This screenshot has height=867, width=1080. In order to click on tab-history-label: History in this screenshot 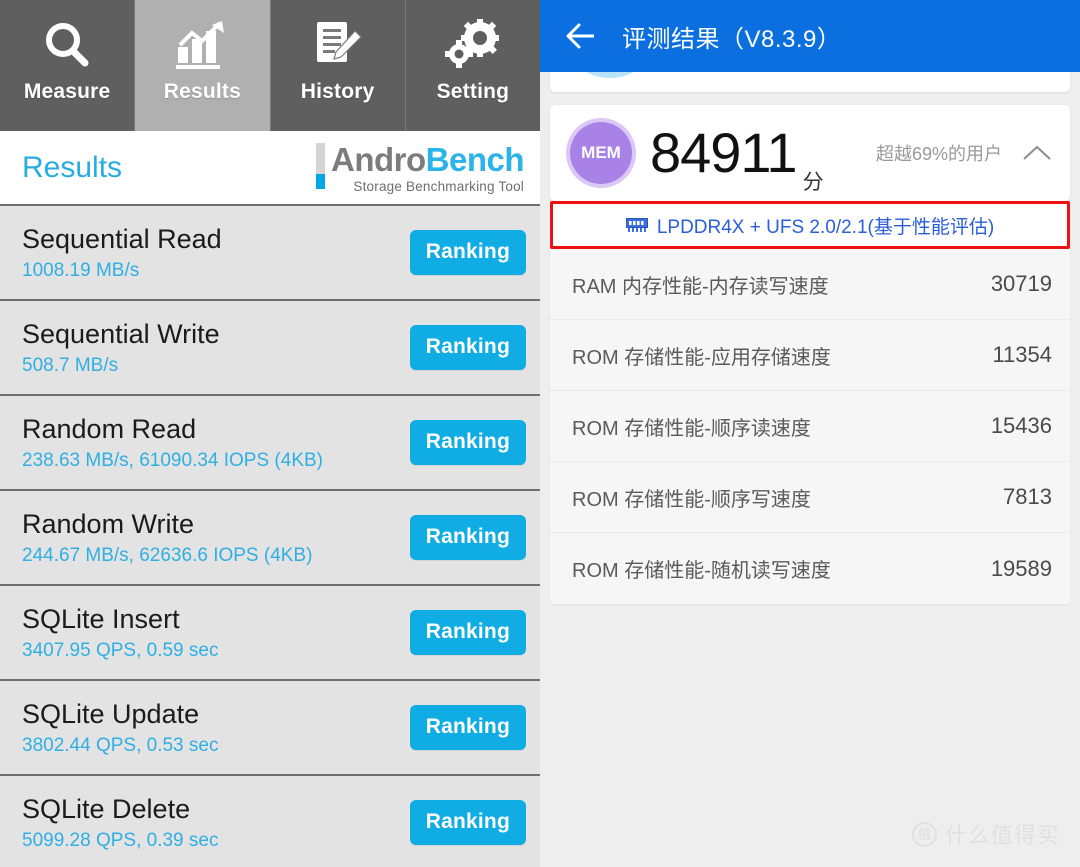, I will do `click(337, 91)`.